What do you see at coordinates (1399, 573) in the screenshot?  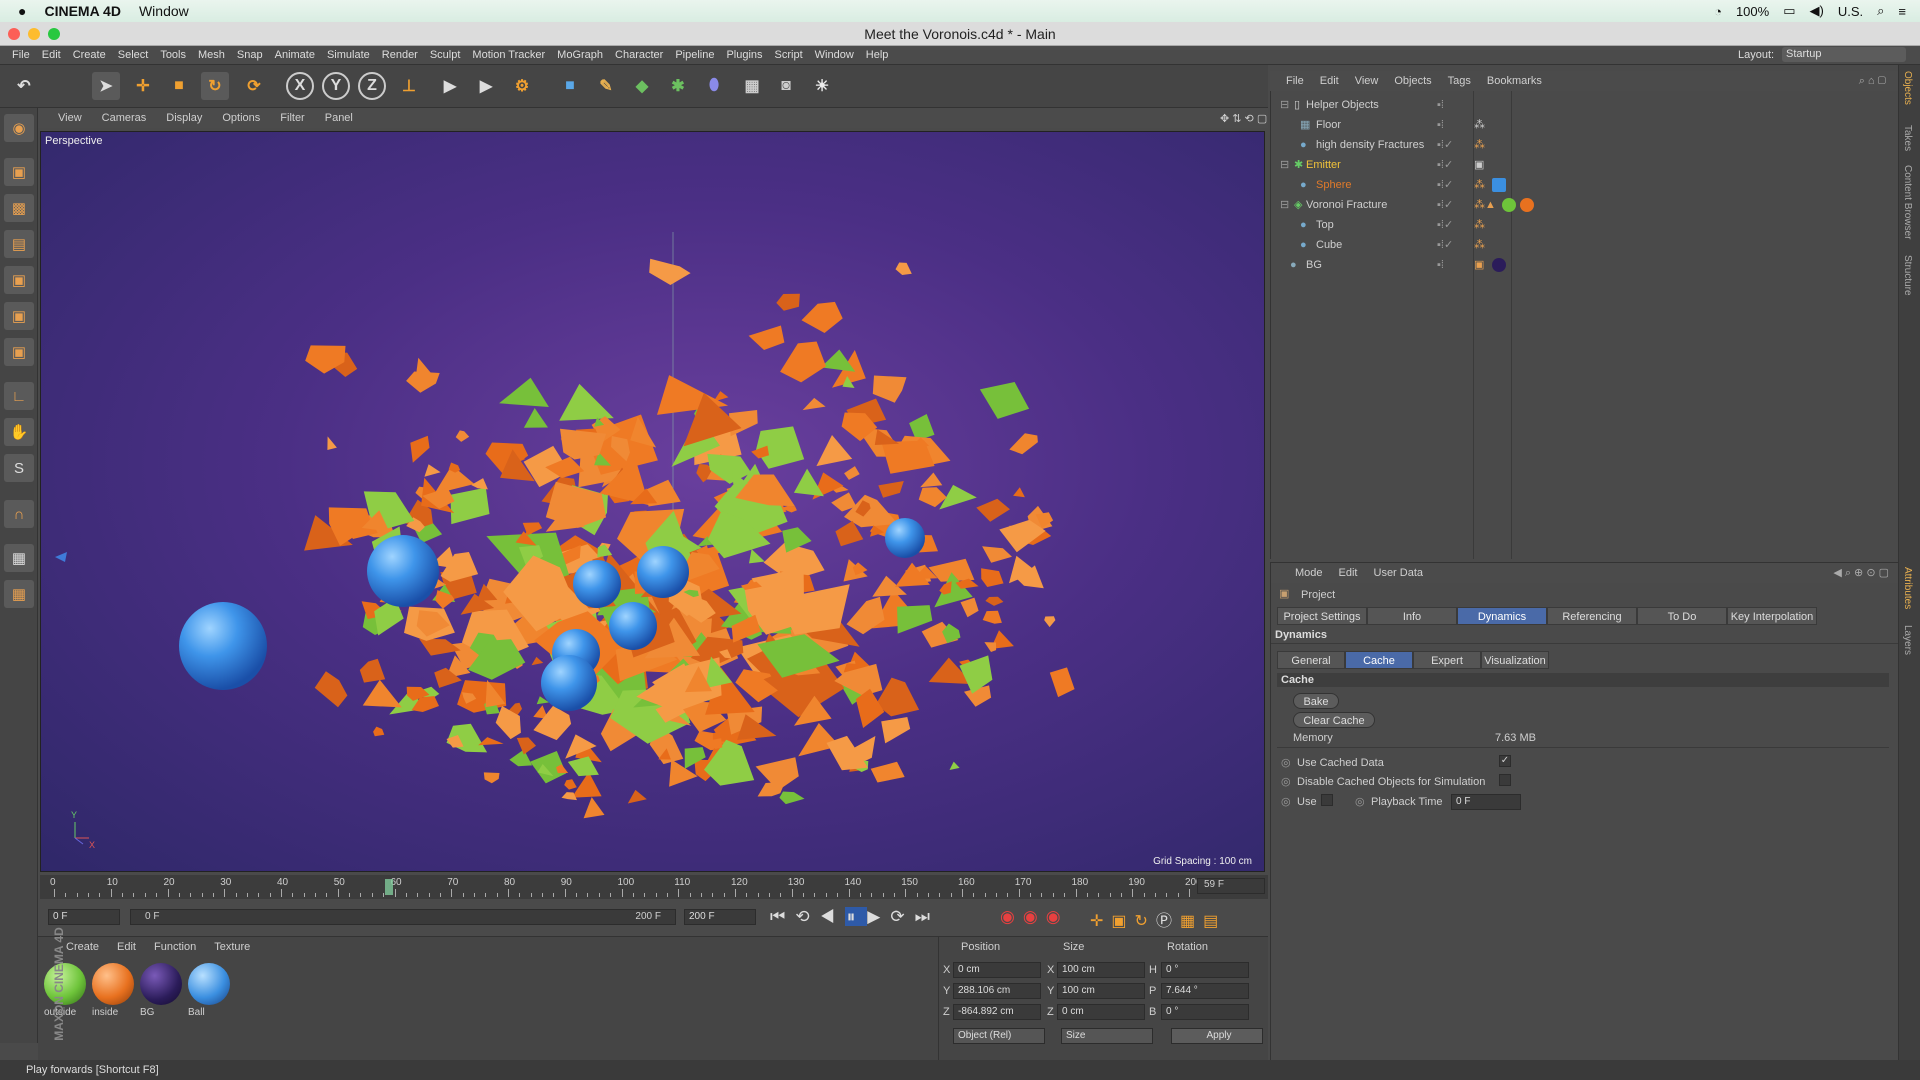 I see `attribute-menu-user-data: User Data` at bounding box center [1399, 573].